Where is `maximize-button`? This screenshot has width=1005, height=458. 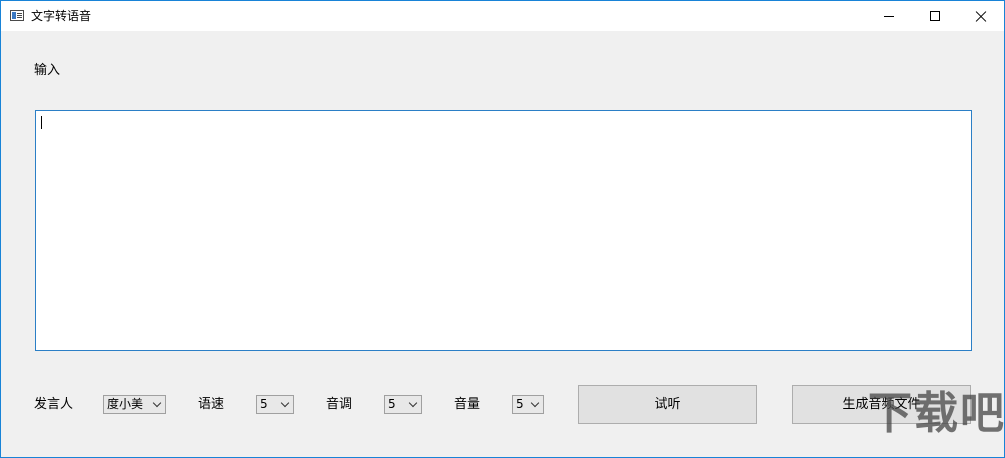 maximize-button is located at coordinates (935, 16).